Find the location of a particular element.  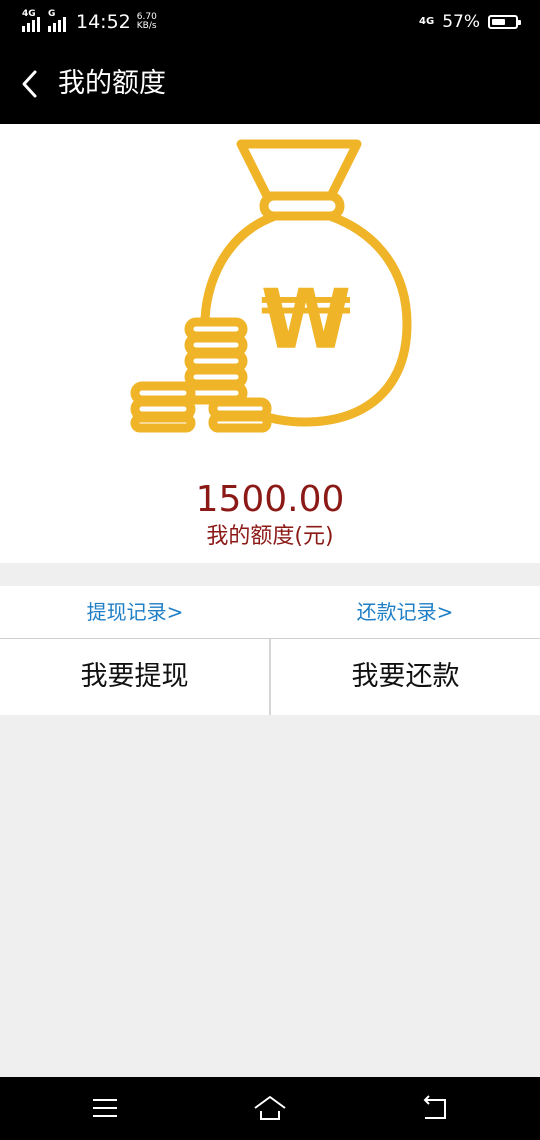

back-icon is located at coordinates (434, 1107).